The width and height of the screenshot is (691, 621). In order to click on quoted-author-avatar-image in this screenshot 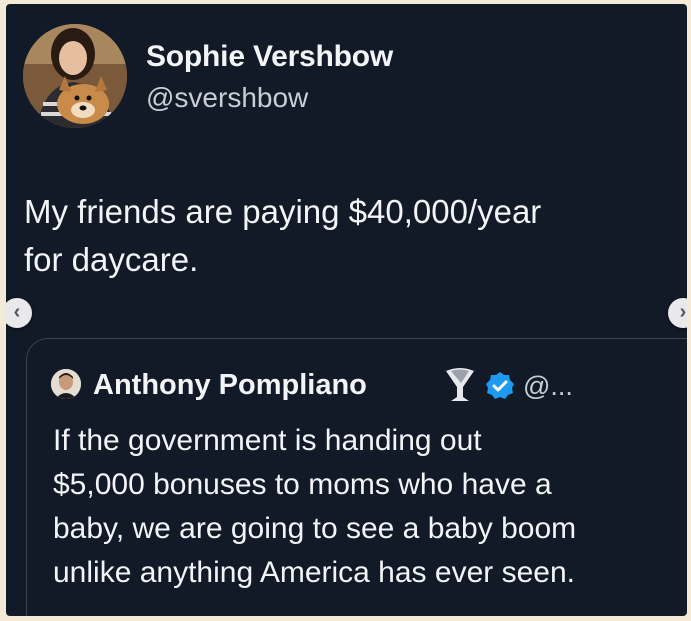, I will do `click(66, 384)`.